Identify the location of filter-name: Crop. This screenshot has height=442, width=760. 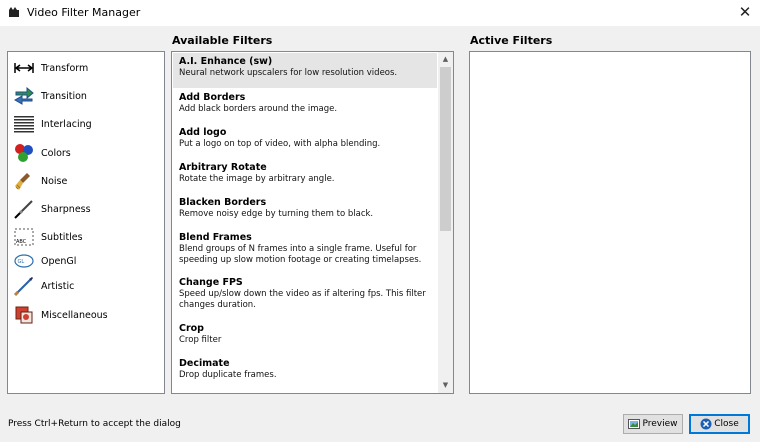
(191, 328).